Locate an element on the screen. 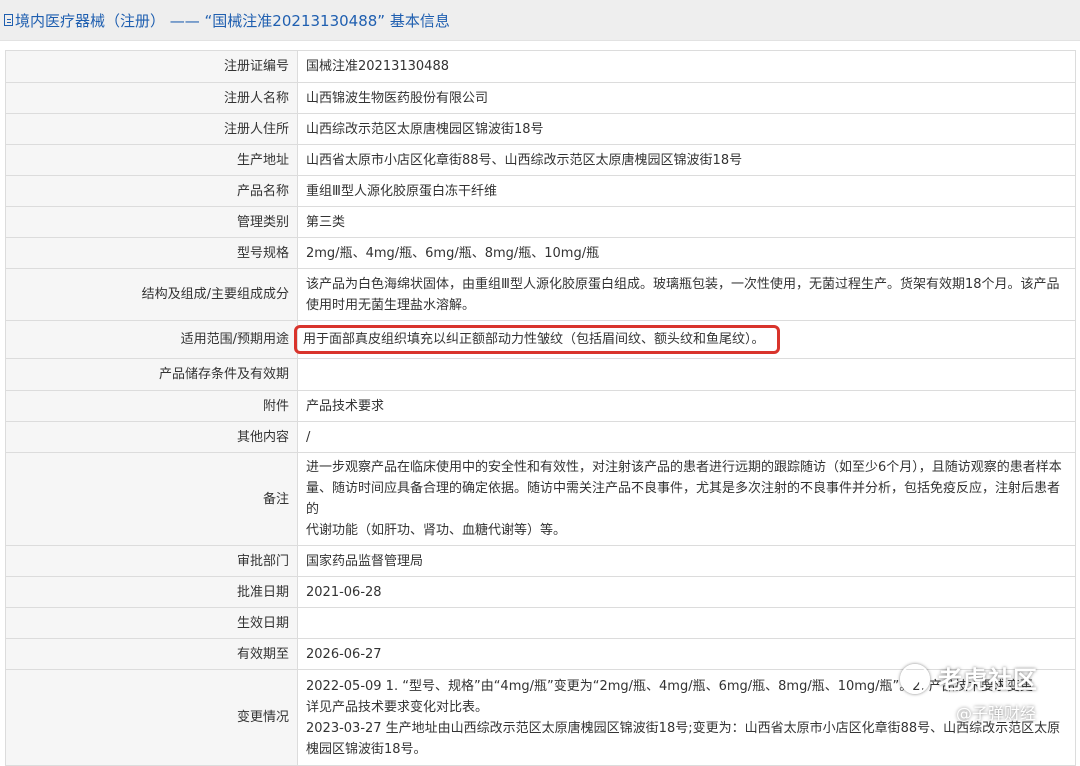 This screenshot has width=1080, height=766. row-label: 产品名称 is located at coordinates (151, 191).